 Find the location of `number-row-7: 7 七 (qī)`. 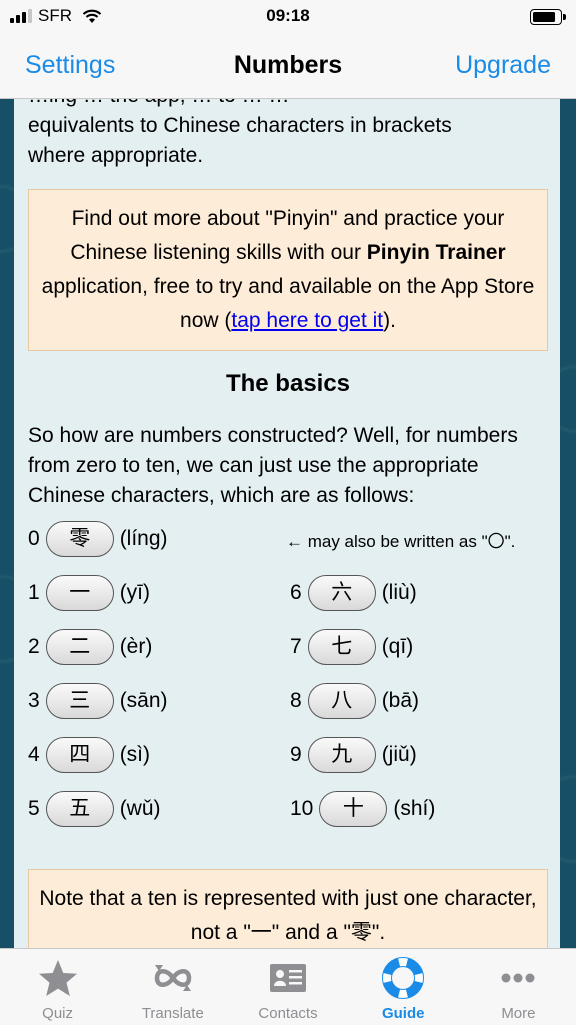

number-row-7: 7 七 (qī) is located at coordinates (351, 647).